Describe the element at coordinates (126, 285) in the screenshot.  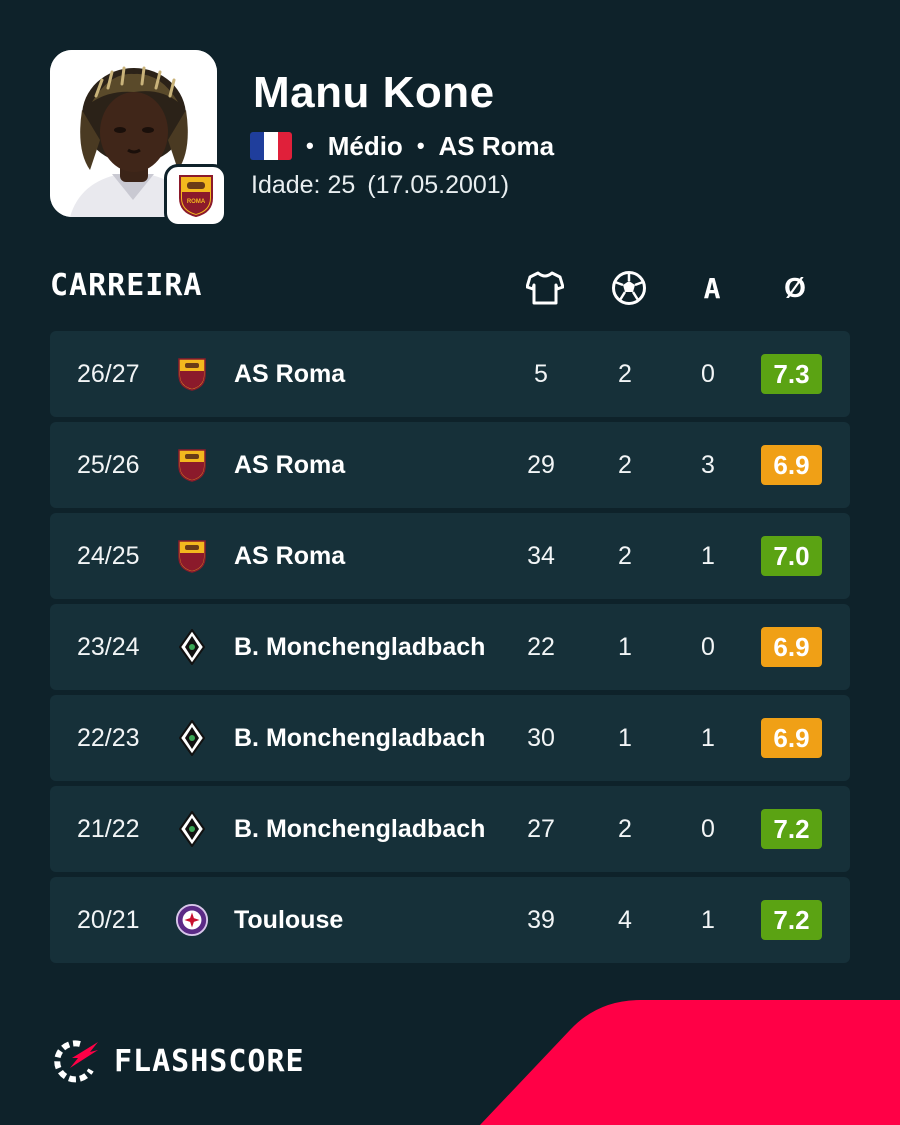
I see `section-title: CARREIRA` at that location.